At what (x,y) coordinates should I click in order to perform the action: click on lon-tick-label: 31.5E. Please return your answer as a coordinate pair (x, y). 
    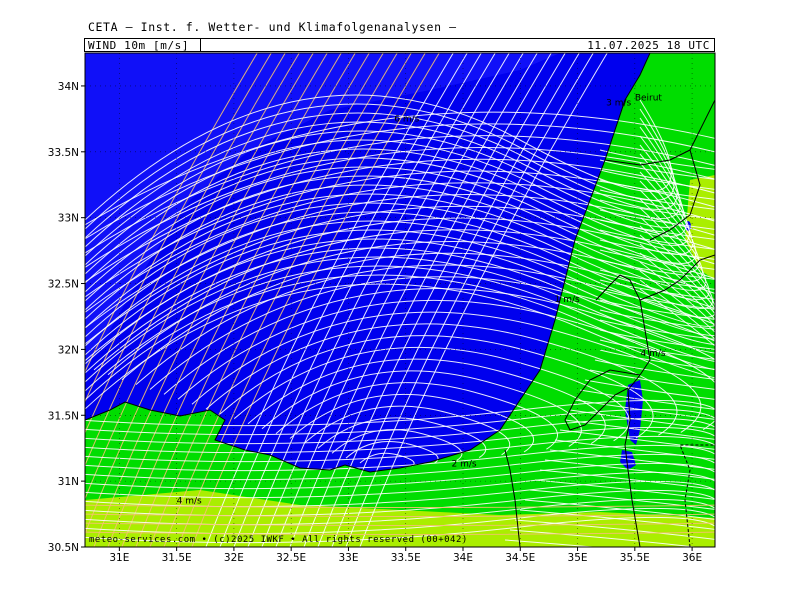
    Looking at the image, I should click on (177, 558).